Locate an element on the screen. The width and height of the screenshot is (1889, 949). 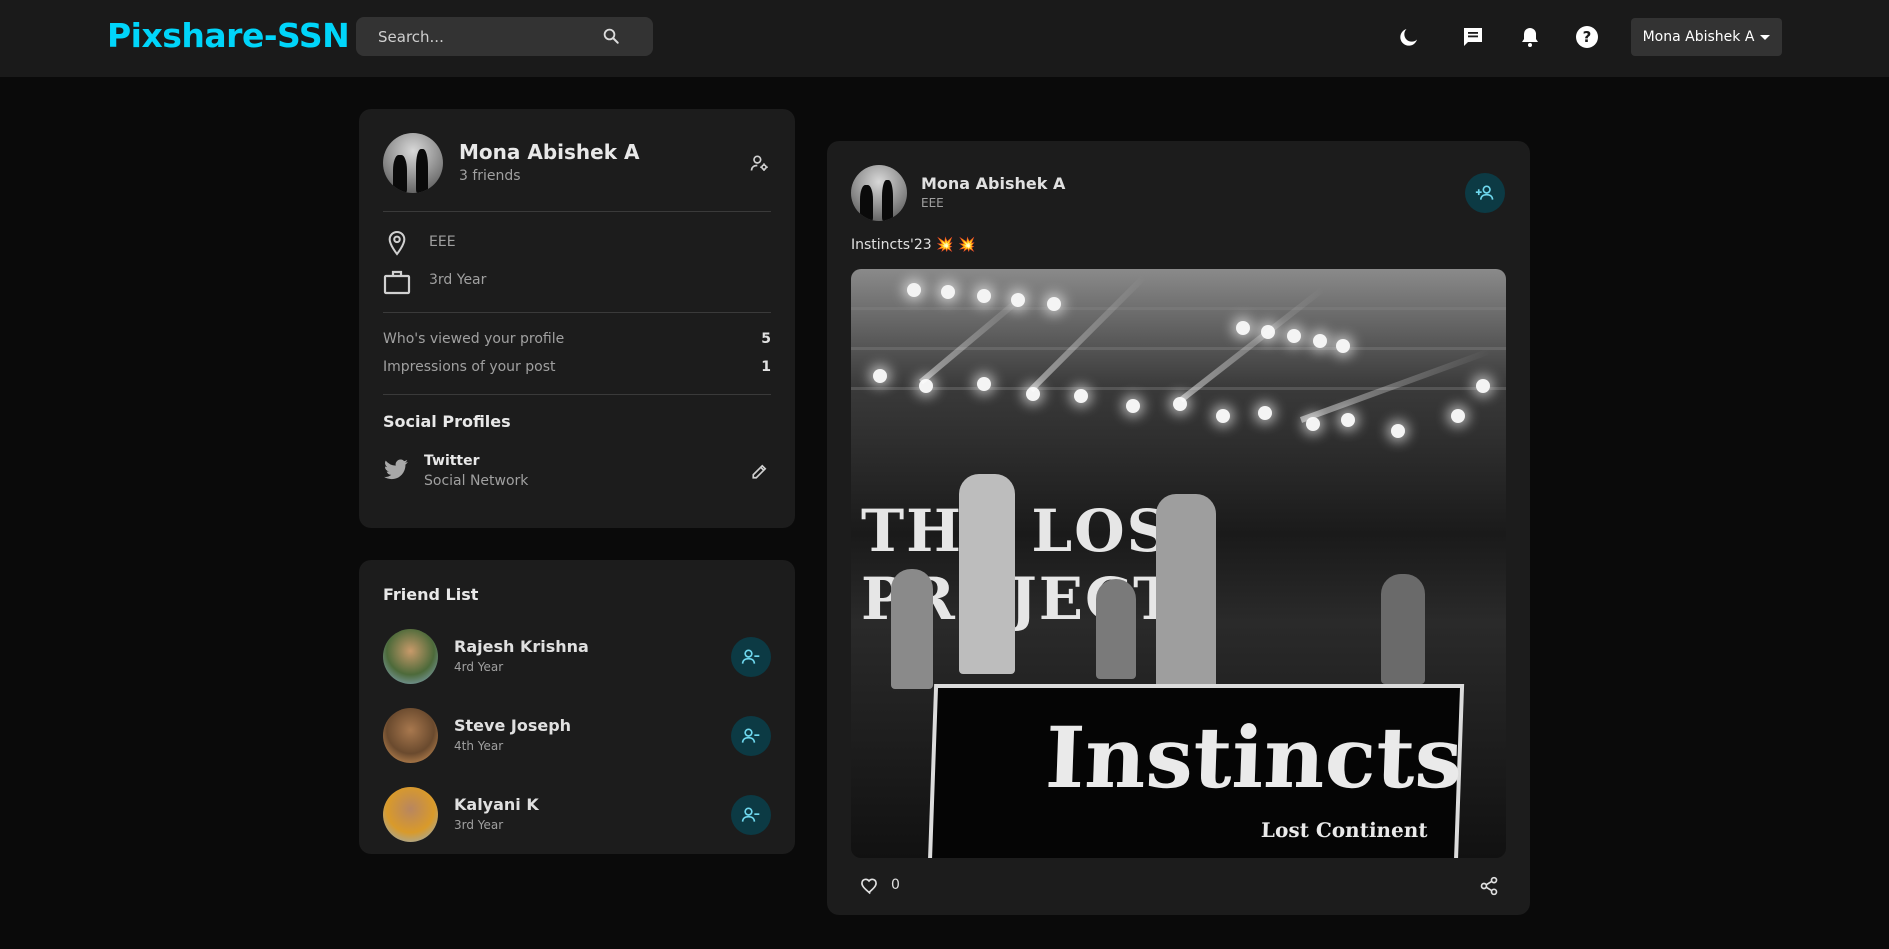
add-friend-button is located at coordinates (1485, 193).